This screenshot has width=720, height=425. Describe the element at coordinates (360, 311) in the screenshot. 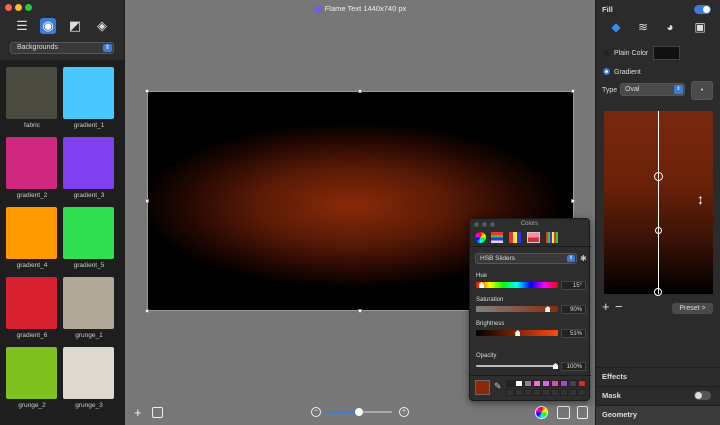

I see `resize-handle-b` at that location.